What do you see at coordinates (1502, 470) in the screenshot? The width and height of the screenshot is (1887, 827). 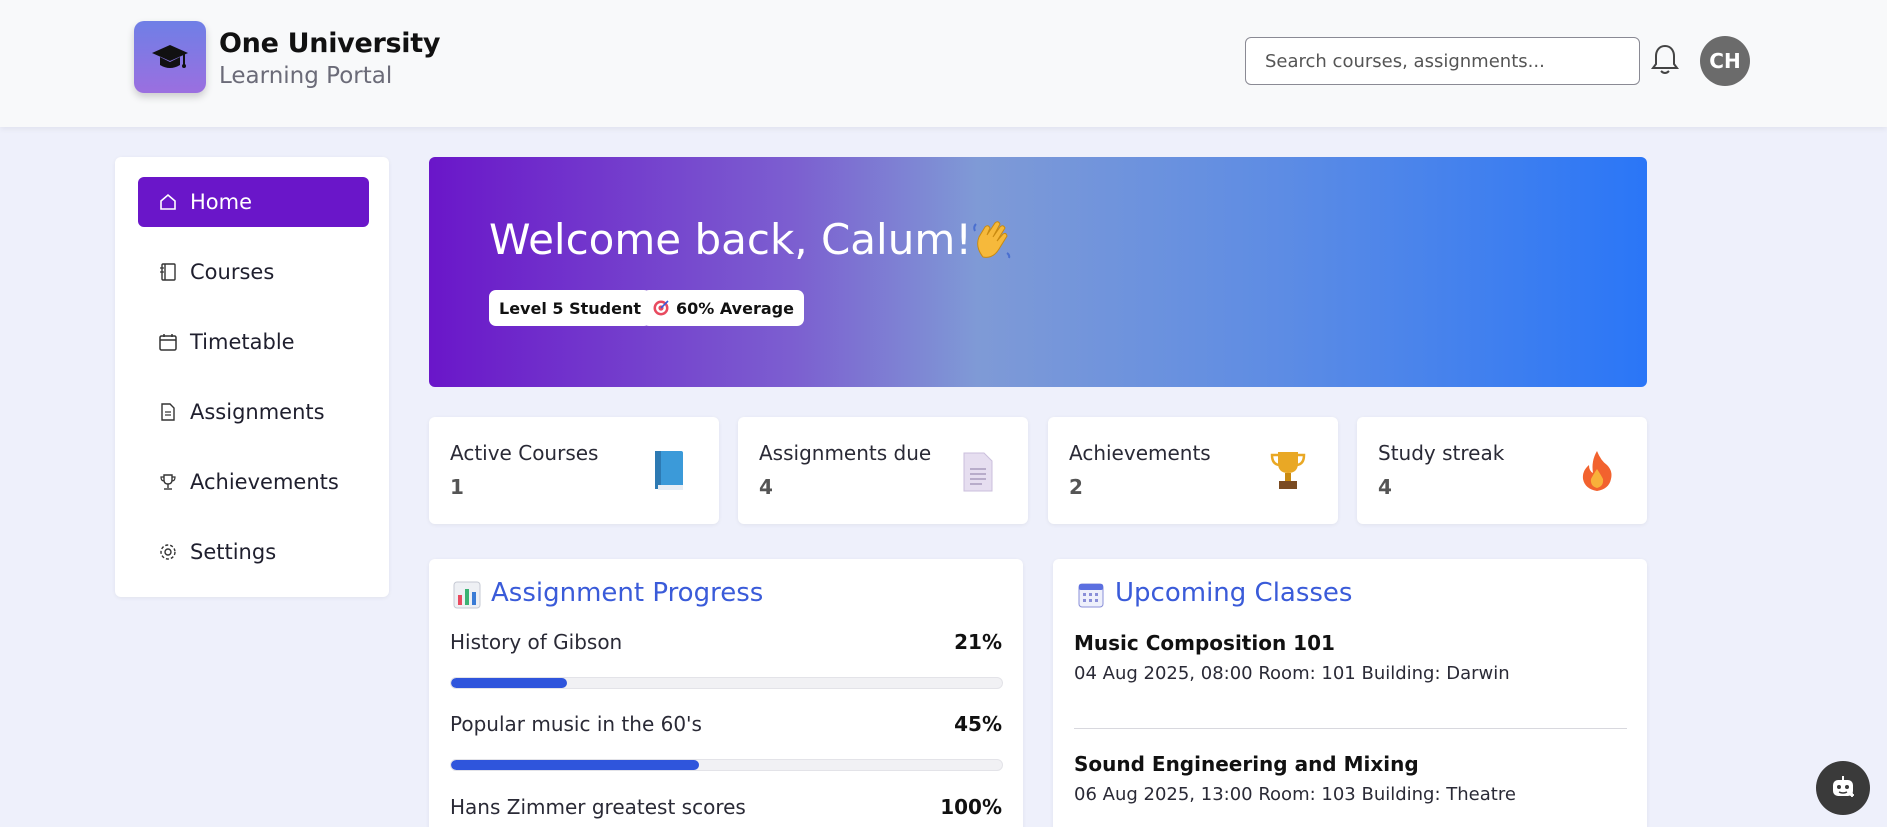 I see `stat-card-study-streak: Study streak 4` at bounding box center [1502, 470].